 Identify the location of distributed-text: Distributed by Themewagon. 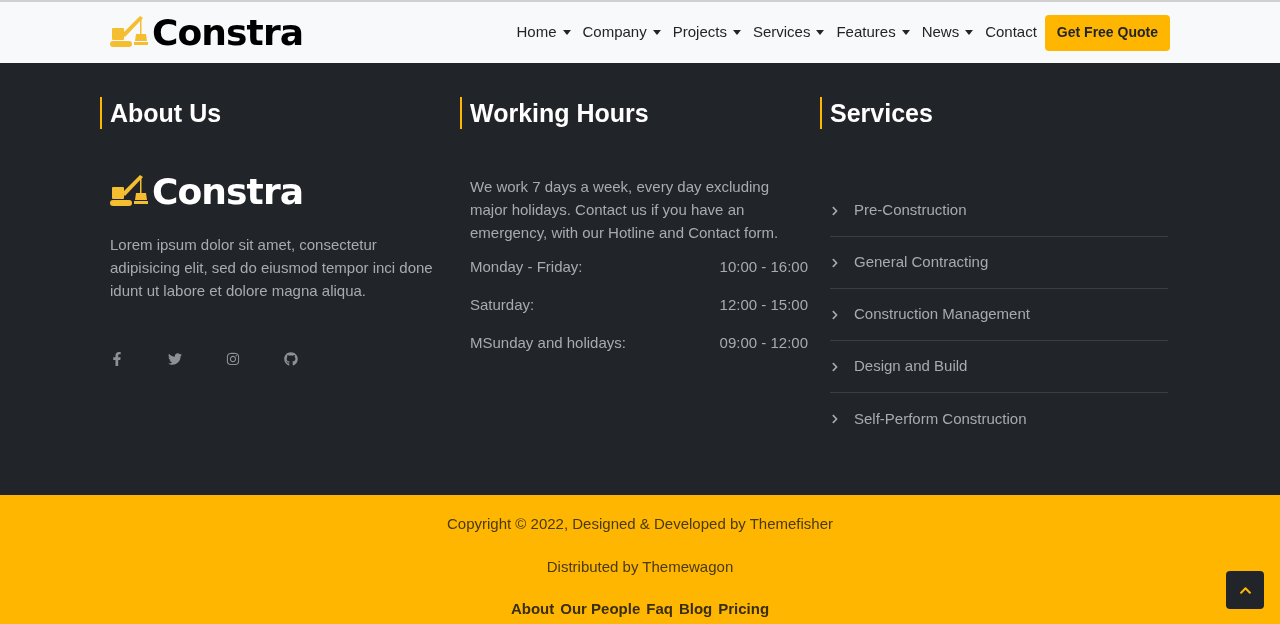
(640, 566).